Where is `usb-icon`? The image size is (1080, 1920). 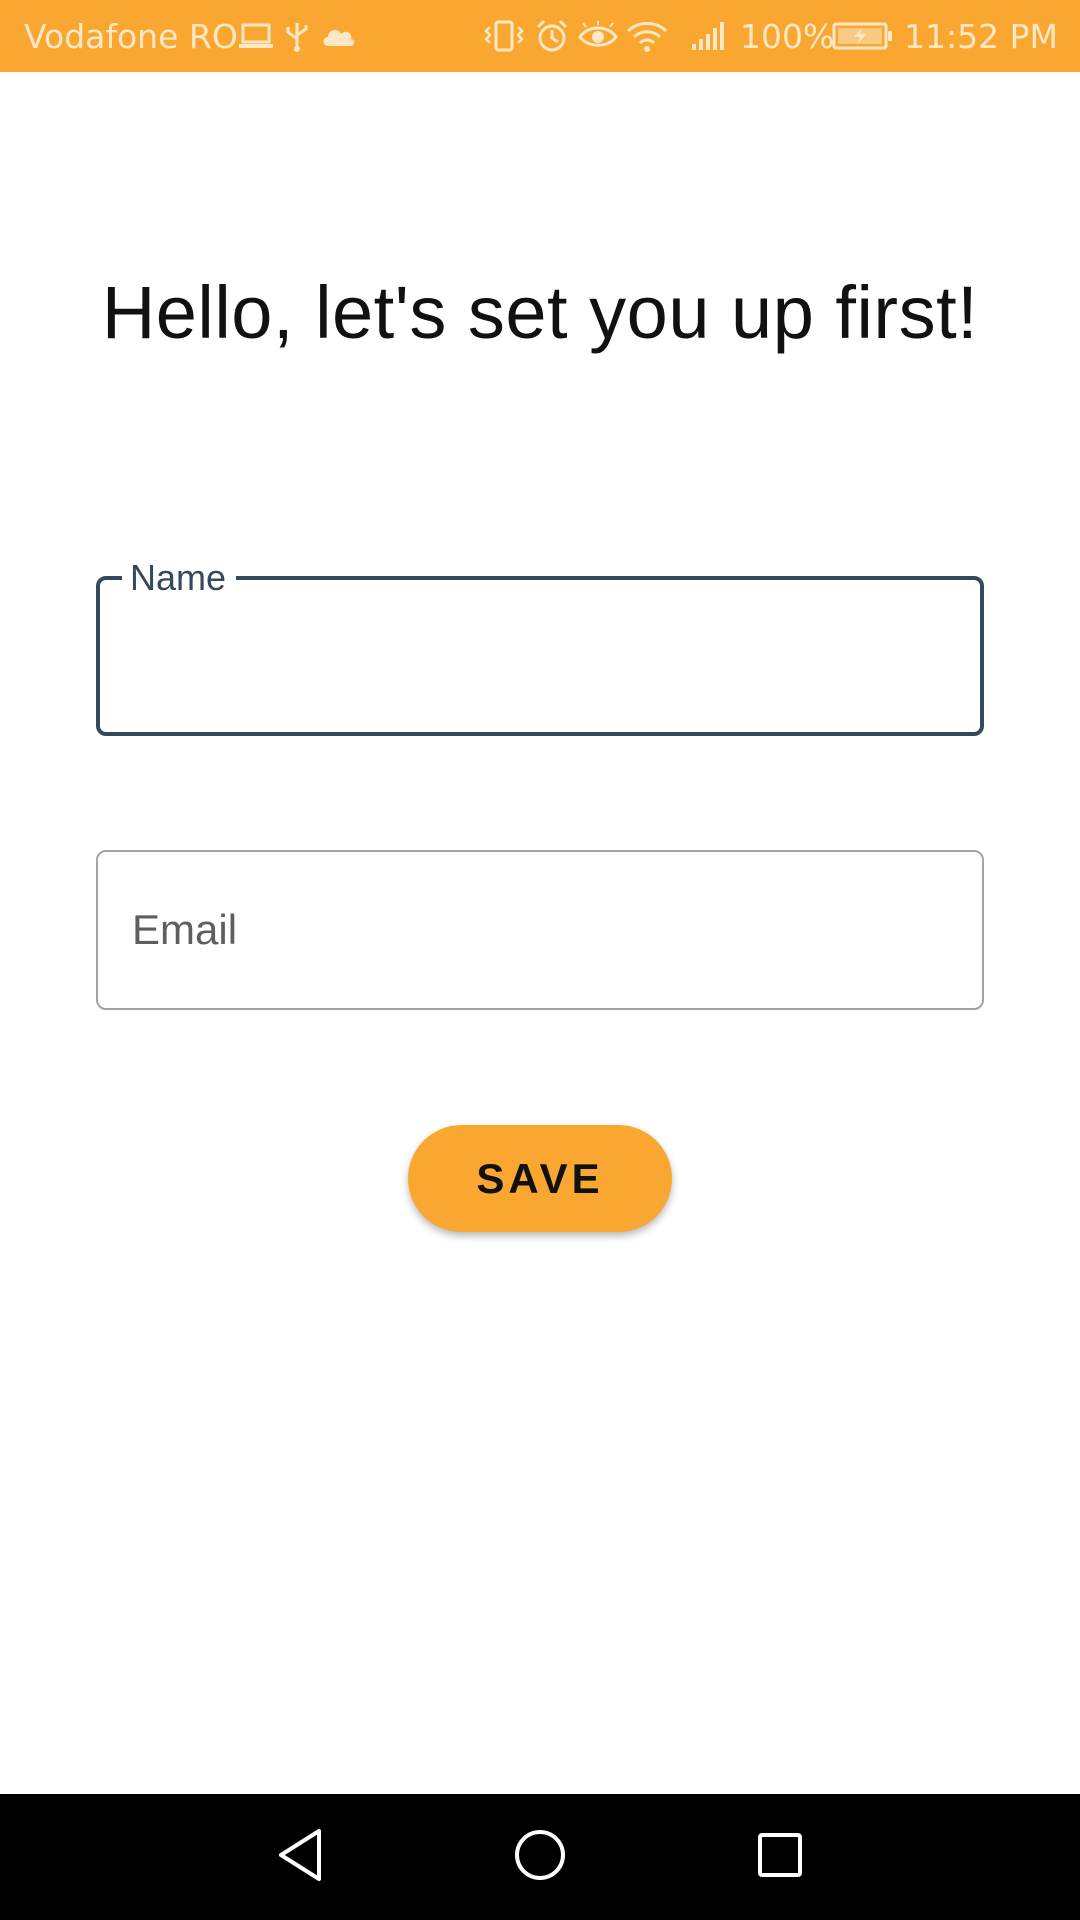
usb-icon is located at coordinates (297, 36).